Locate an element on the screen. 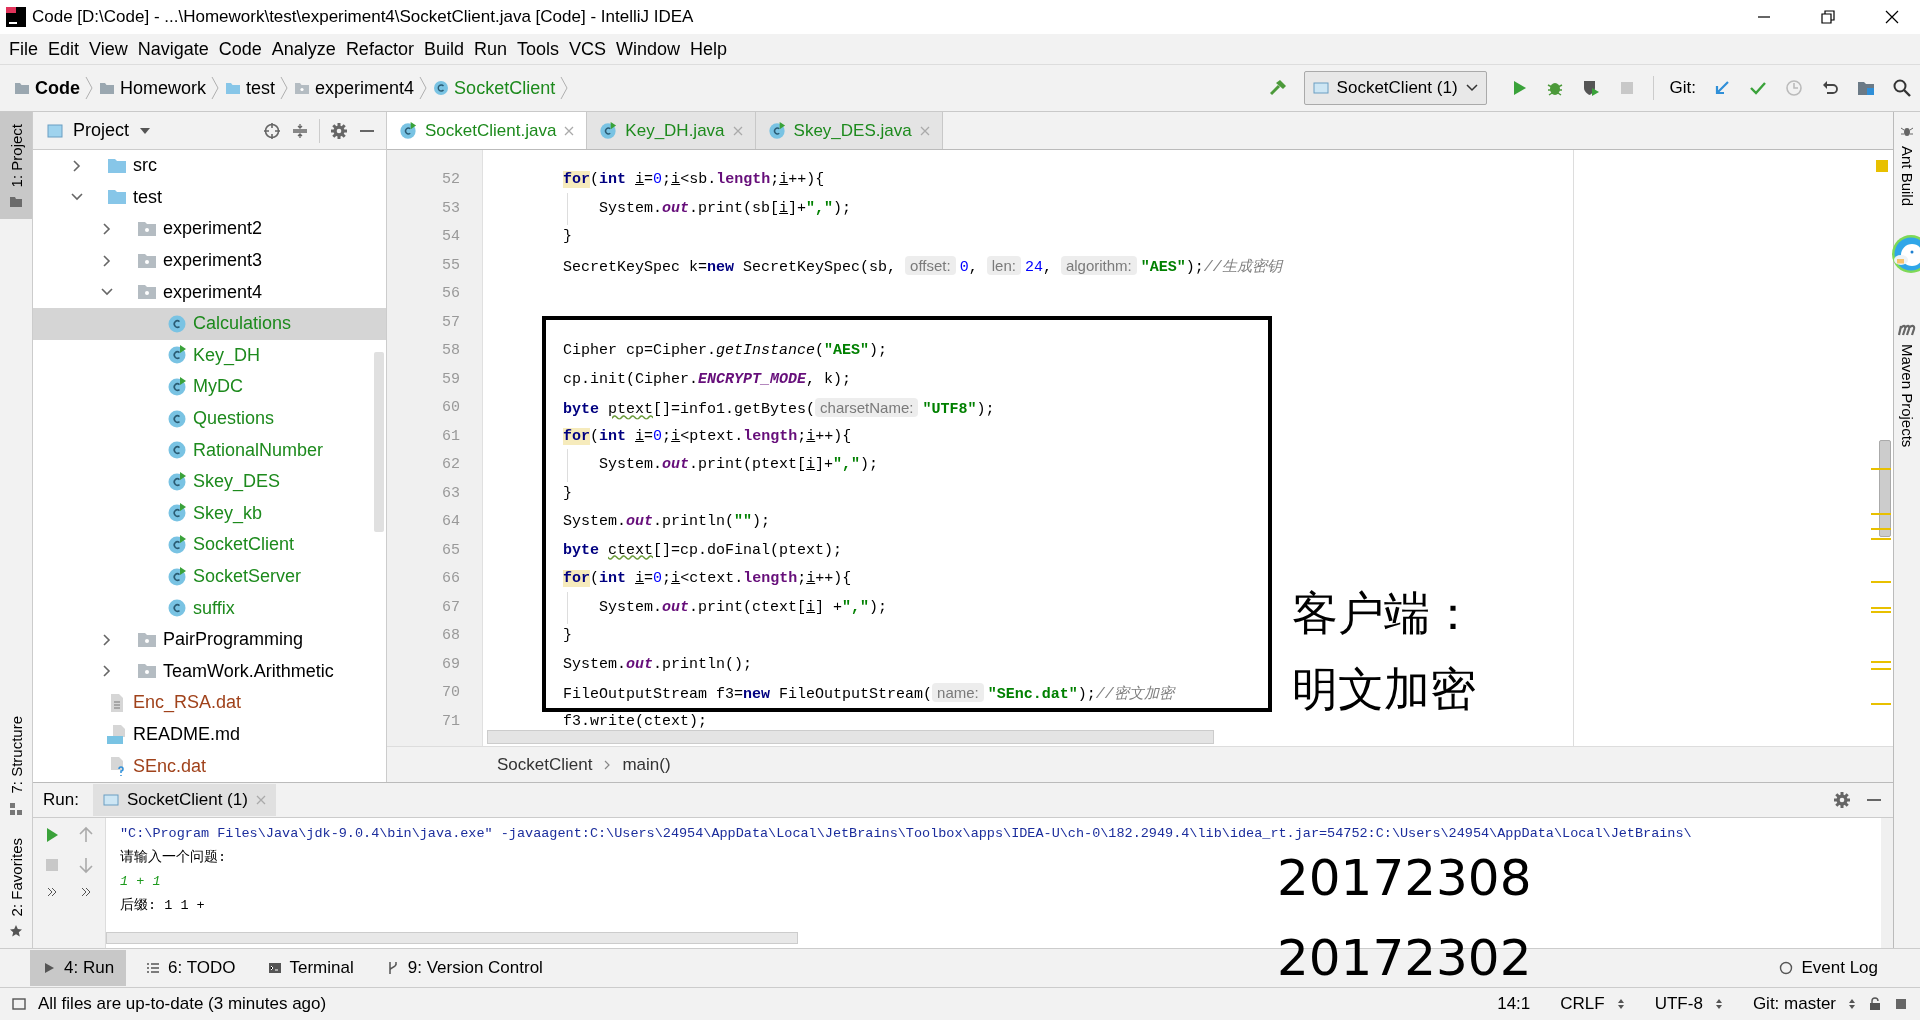 This screenshot has height=1020, width=1920. hammer-icon is located at coordinates (1277, 88).